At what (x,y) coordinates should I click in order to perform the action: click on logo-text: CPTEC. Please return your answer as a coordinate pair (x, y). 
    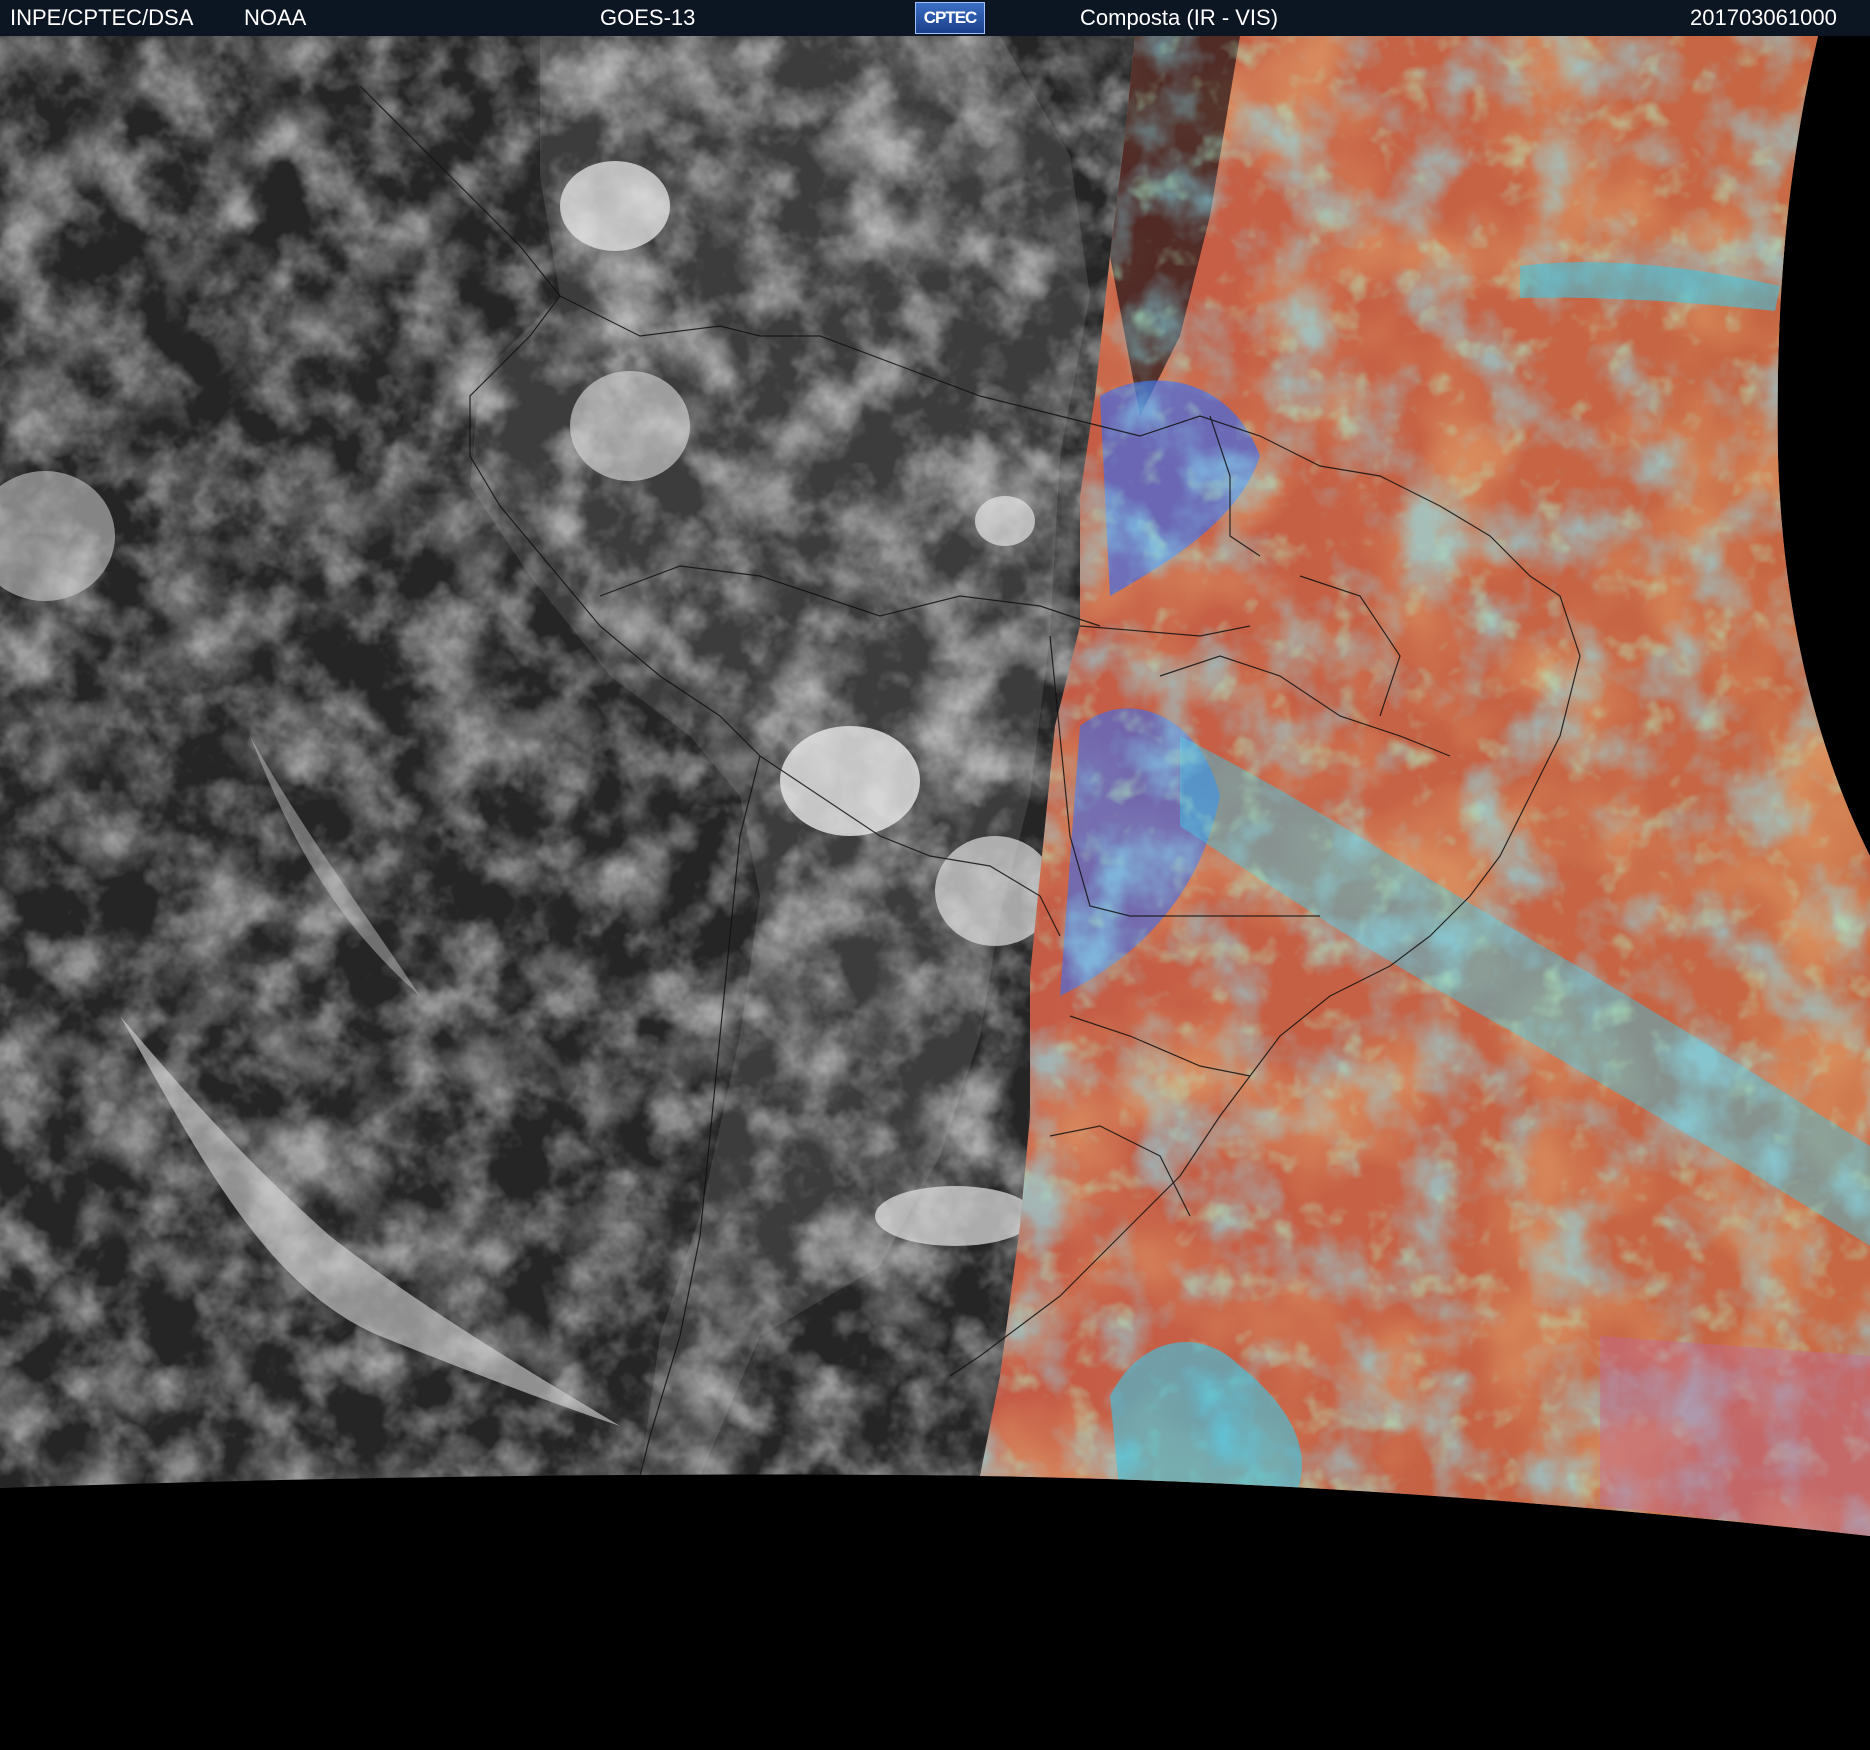
    Looking at the image, I should click on (950, 17).